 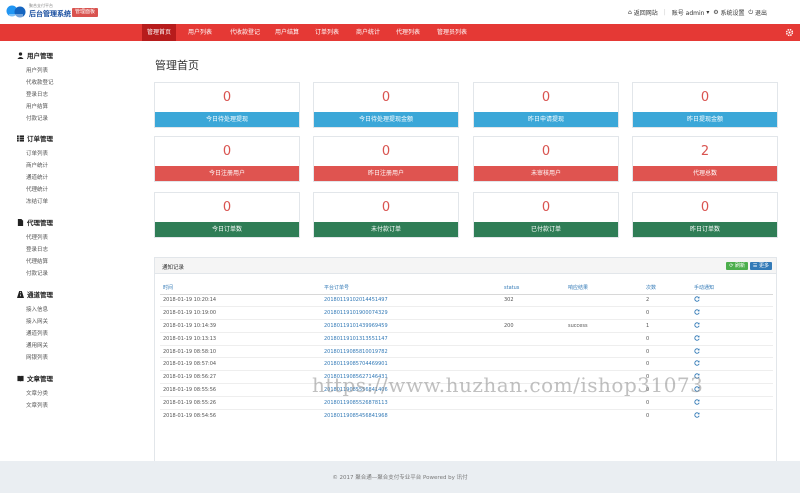 I want to click on nav-user-settlement: 用户结算, so click(x=287, y=32).